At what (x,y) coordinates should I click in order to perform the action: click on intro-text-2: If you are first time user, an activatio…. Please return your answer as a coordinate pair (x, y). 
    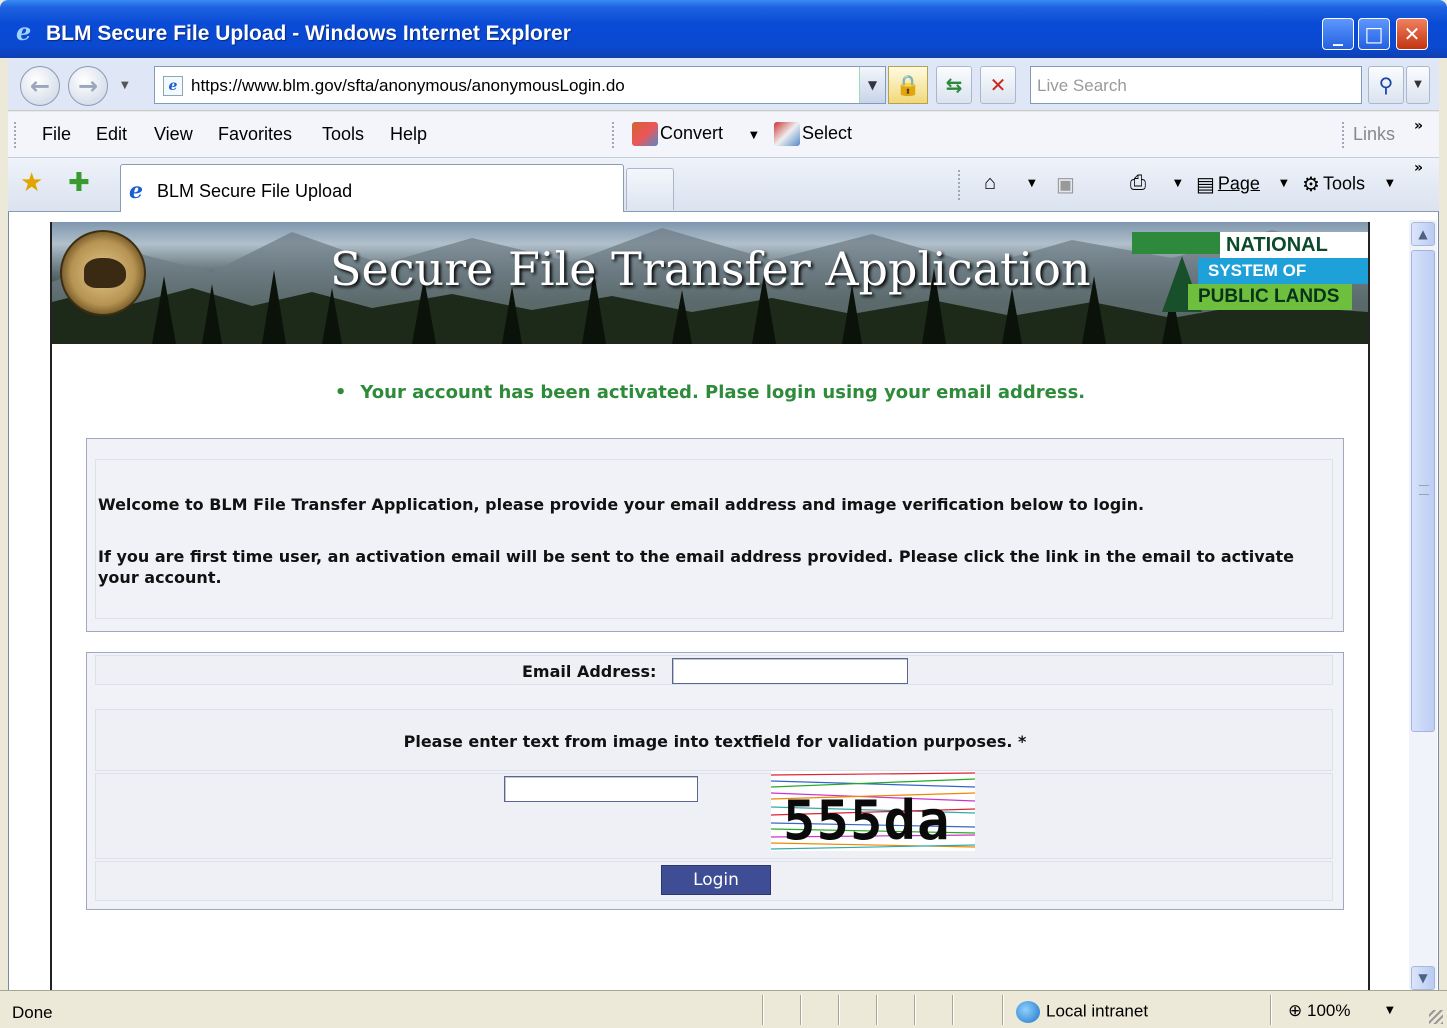
    Looking at the image, I should click on (696, 567).